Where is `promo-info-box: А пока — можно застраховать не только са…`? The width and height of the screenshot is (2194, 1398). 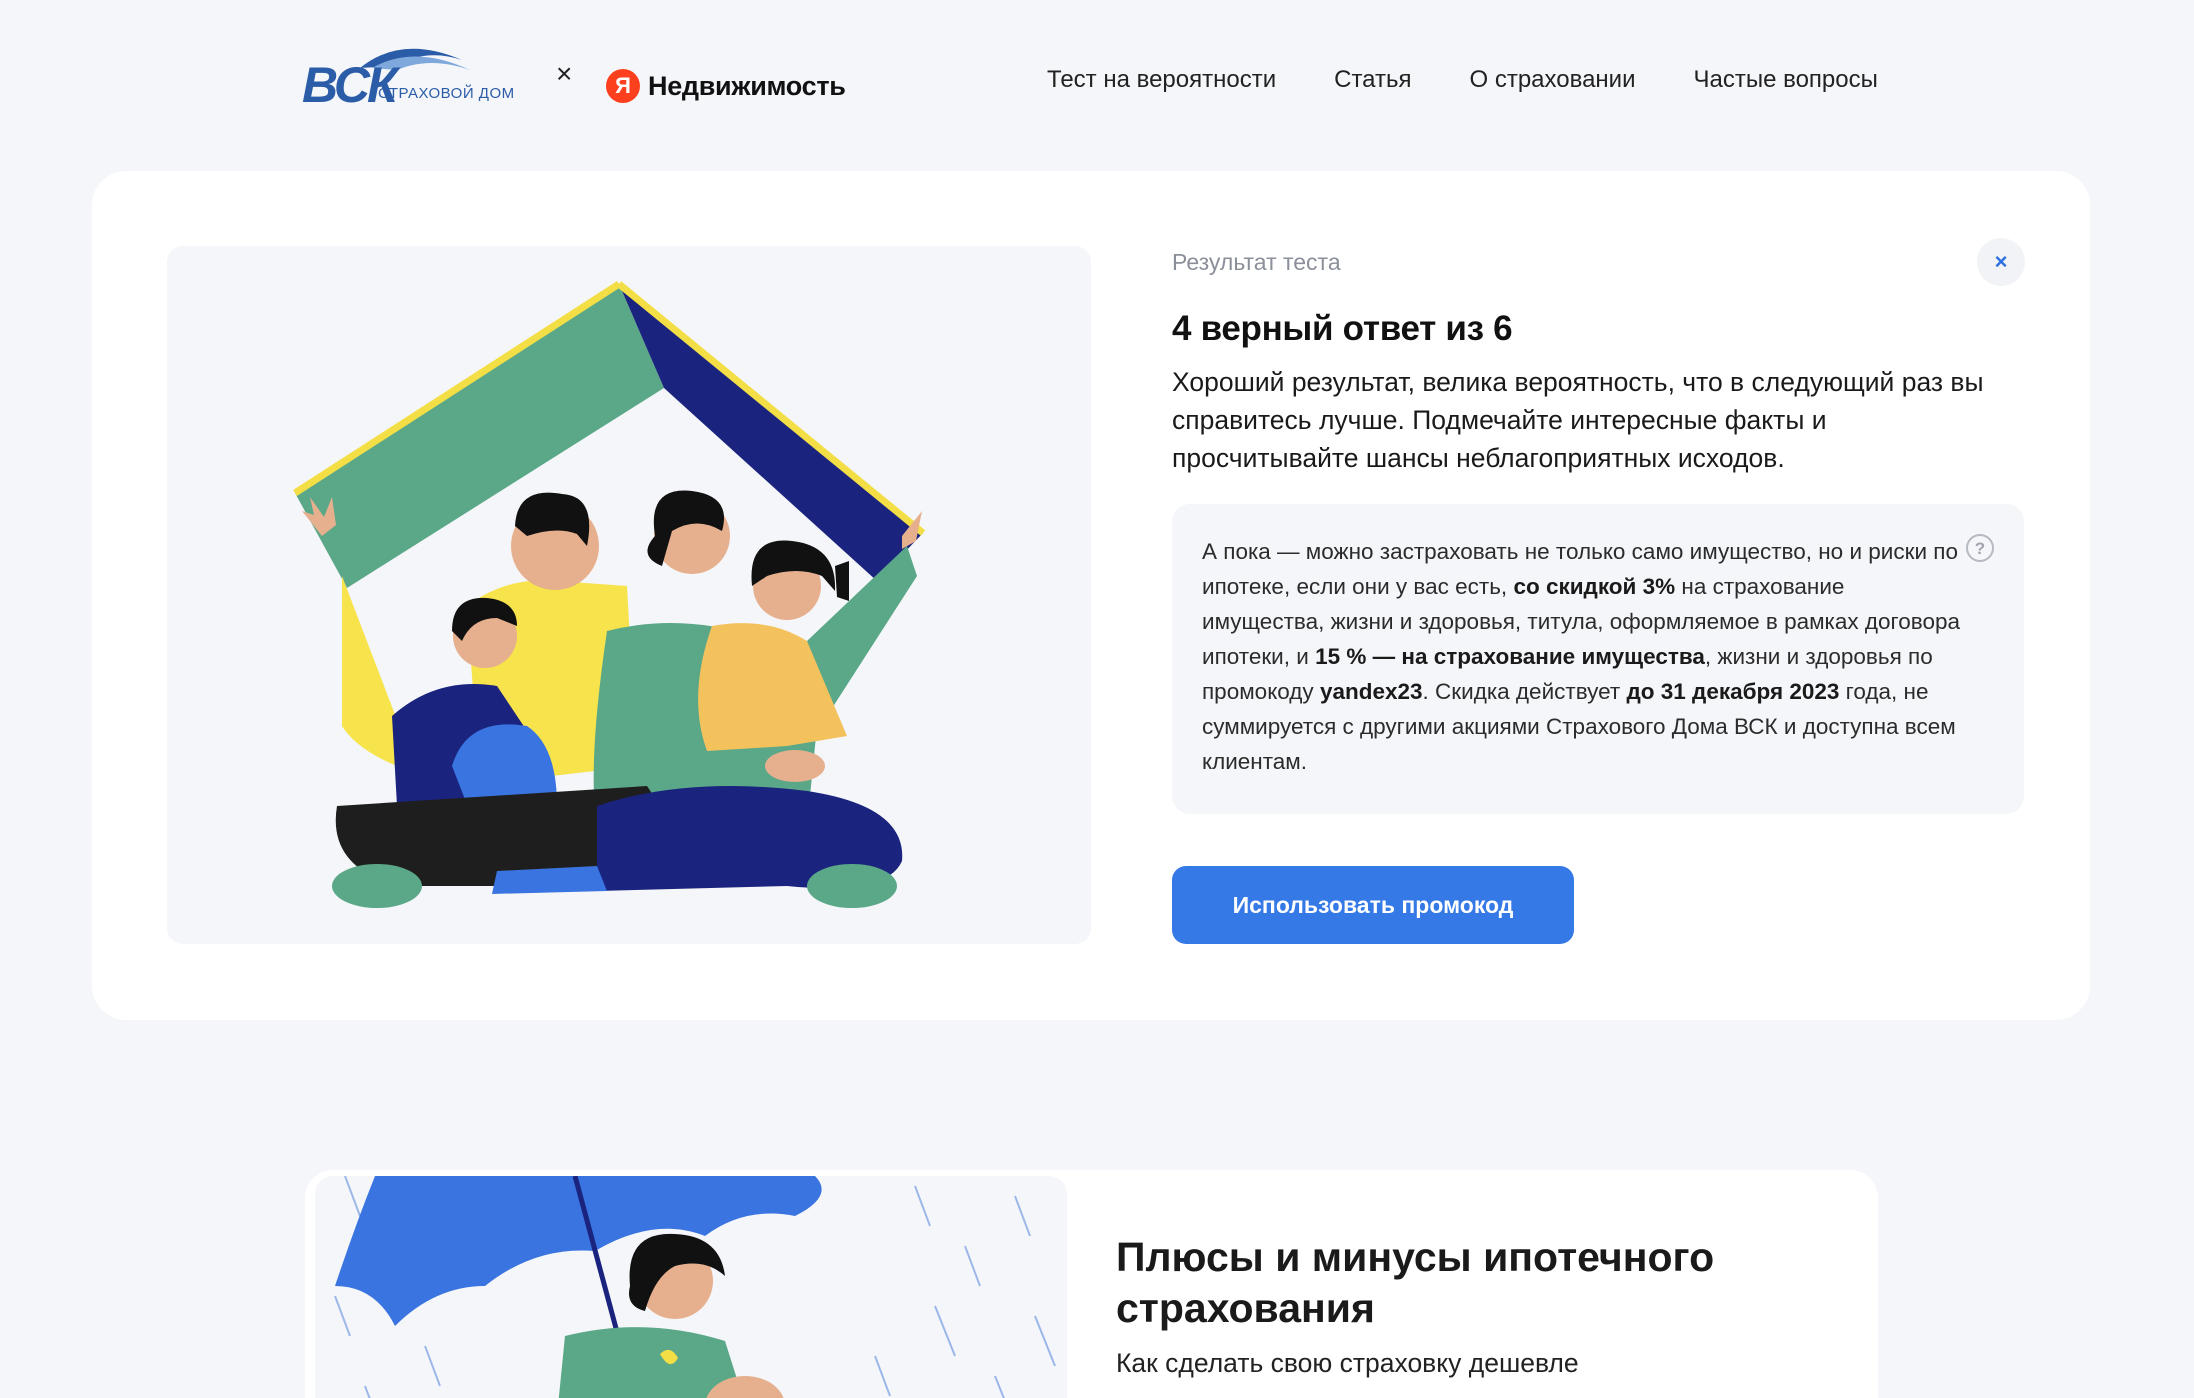 promo-info-box: А пока — можно застраховать не только са… is located at coordinates (1598, 659).